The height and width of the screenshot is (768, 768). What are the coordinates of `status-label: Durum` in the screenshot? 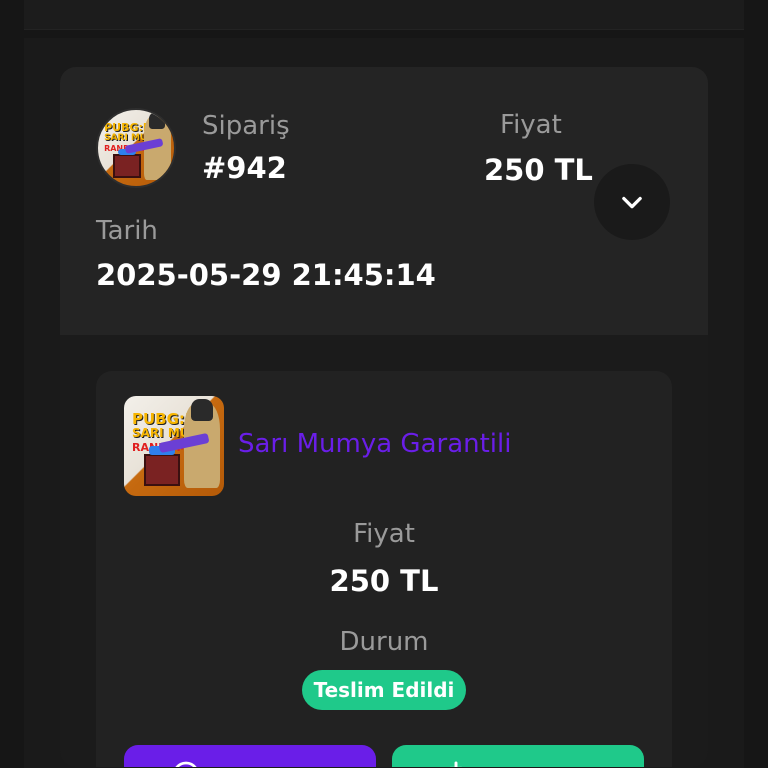 It's located at (384, 642).